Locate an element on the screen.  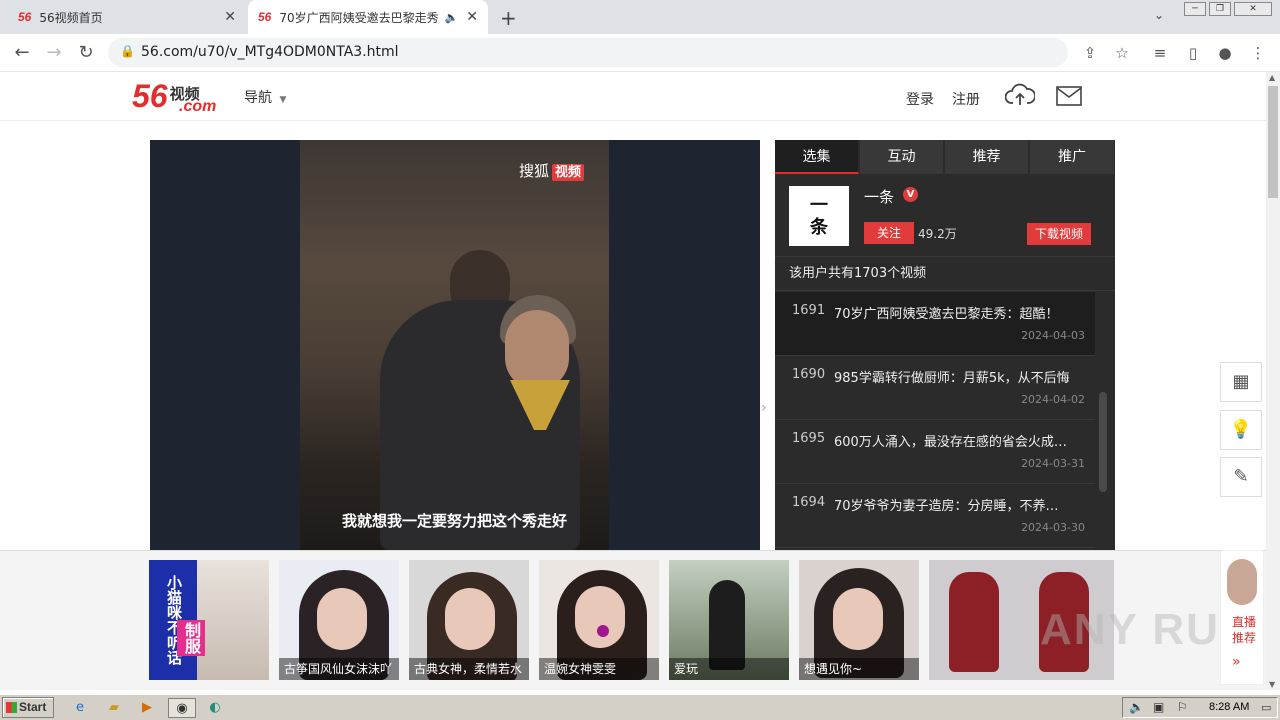
recommend-thumb: 温婉女神雯雯 is located at coordinates (599, 620).